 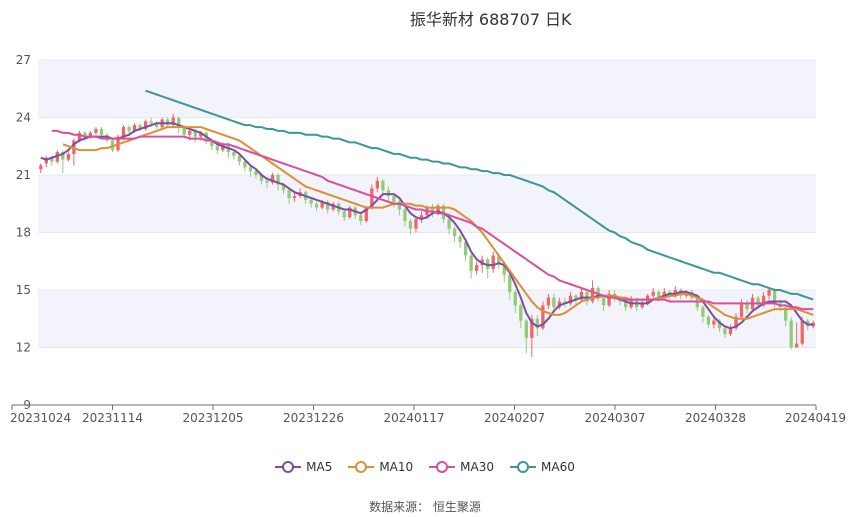 What do you see at coordinates (413, 418) in the screenshot?
I see `x-tick-label: 20240117` at bounding box center [413, 418].